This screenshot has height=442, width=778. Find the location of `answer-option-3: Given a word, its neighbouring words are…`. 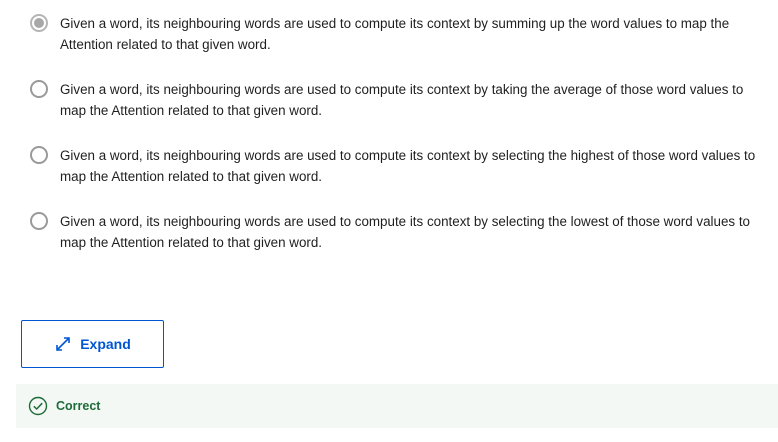

answer-option-3: Given a word, its neighbouring words are… is located at coordinates (400, 166).